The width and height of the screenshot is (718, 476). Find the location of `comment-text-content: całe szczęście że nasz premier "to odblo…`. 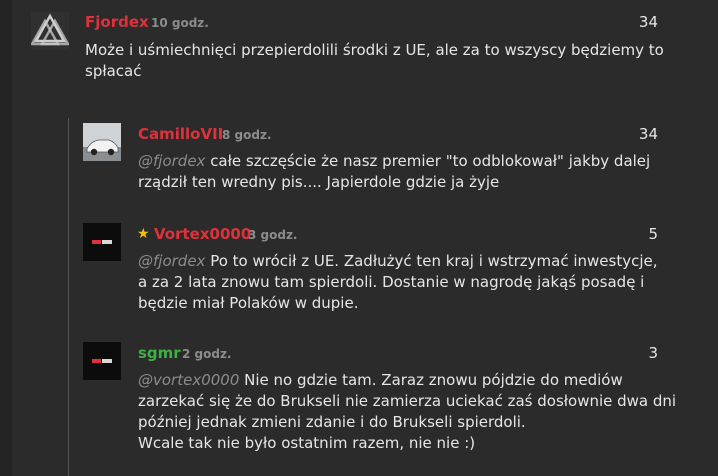

comment-text-content: całe szczęście że nasz premier "to odblo… is located at coordinates (394, 171).